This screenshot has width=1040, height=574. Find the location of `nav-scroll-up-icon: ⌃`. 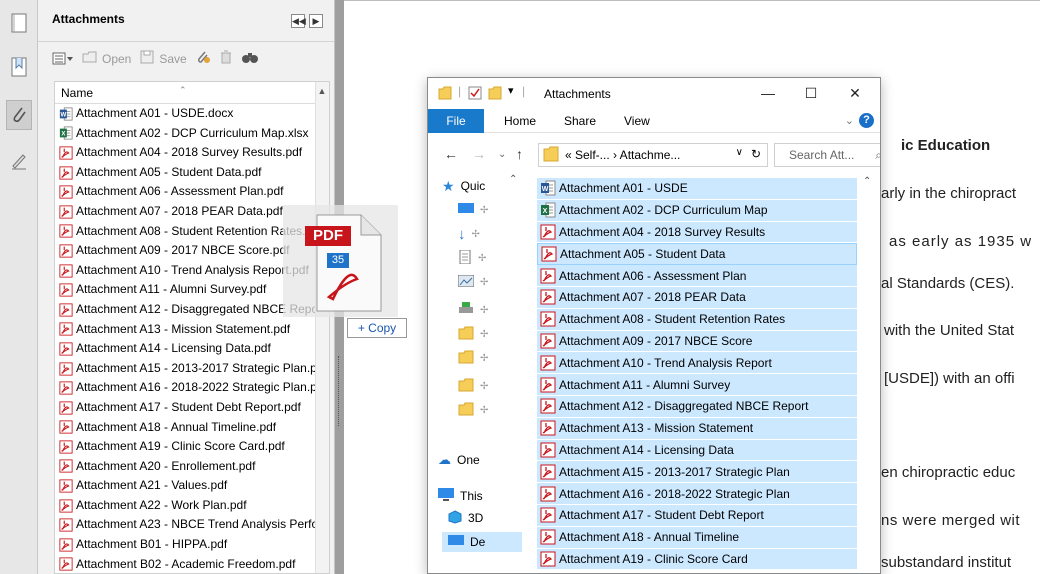

nav-scroll-up-icon: ⌃ is located at coordinates (513, 179).